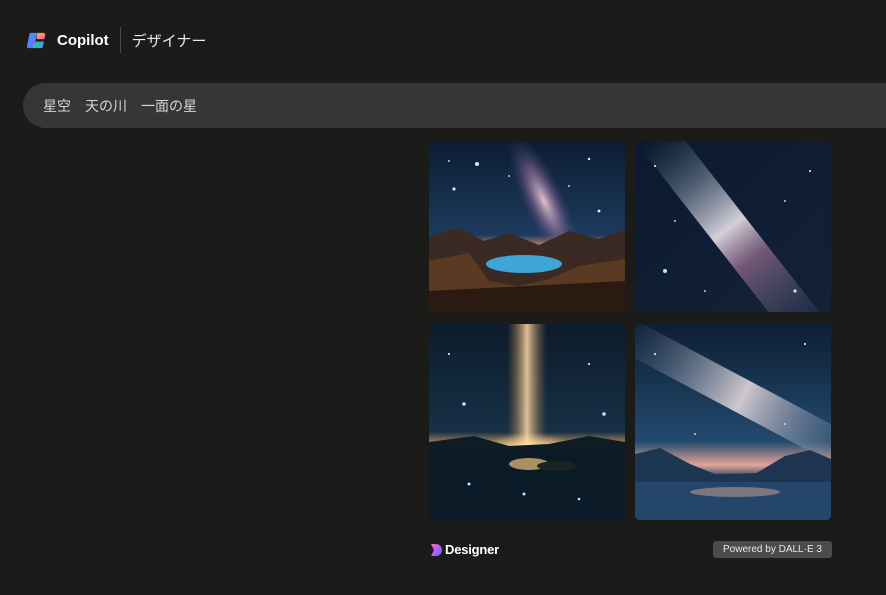 This screenshot has height=595, width=886. I want to click on designer-label: Designer, so click(472, 549).